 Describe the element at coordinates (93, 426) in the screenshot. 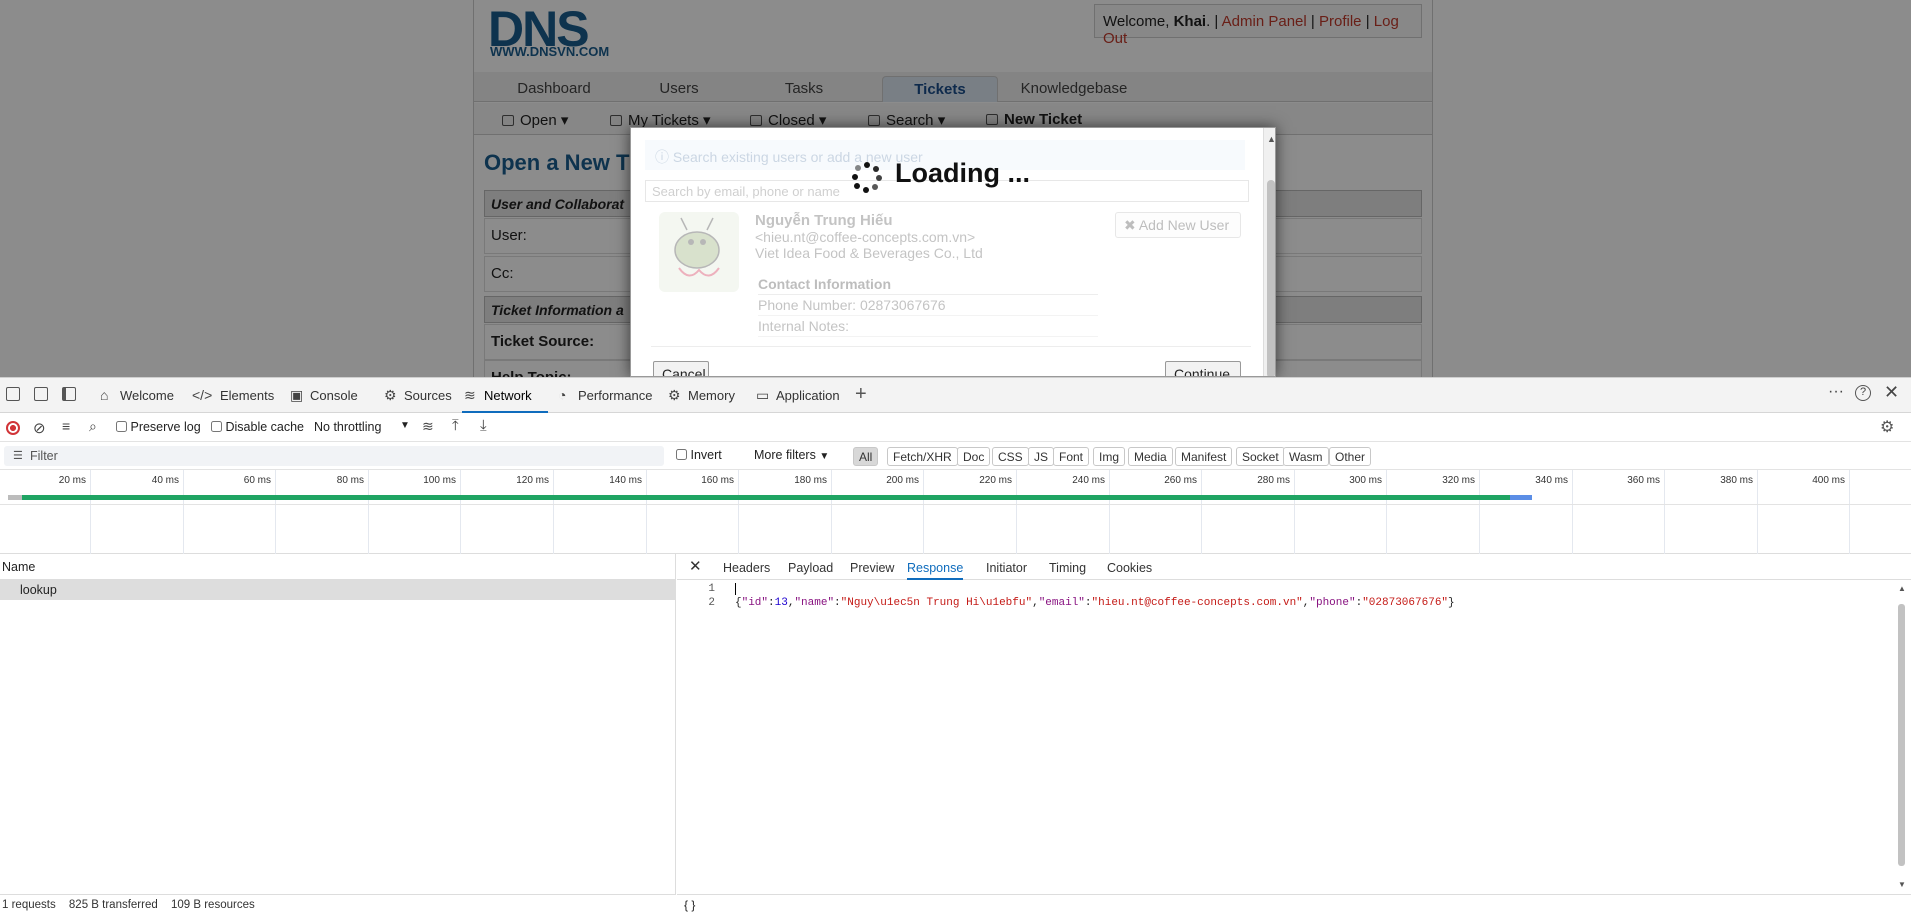

I see `search-icon: ⌕` at that location.